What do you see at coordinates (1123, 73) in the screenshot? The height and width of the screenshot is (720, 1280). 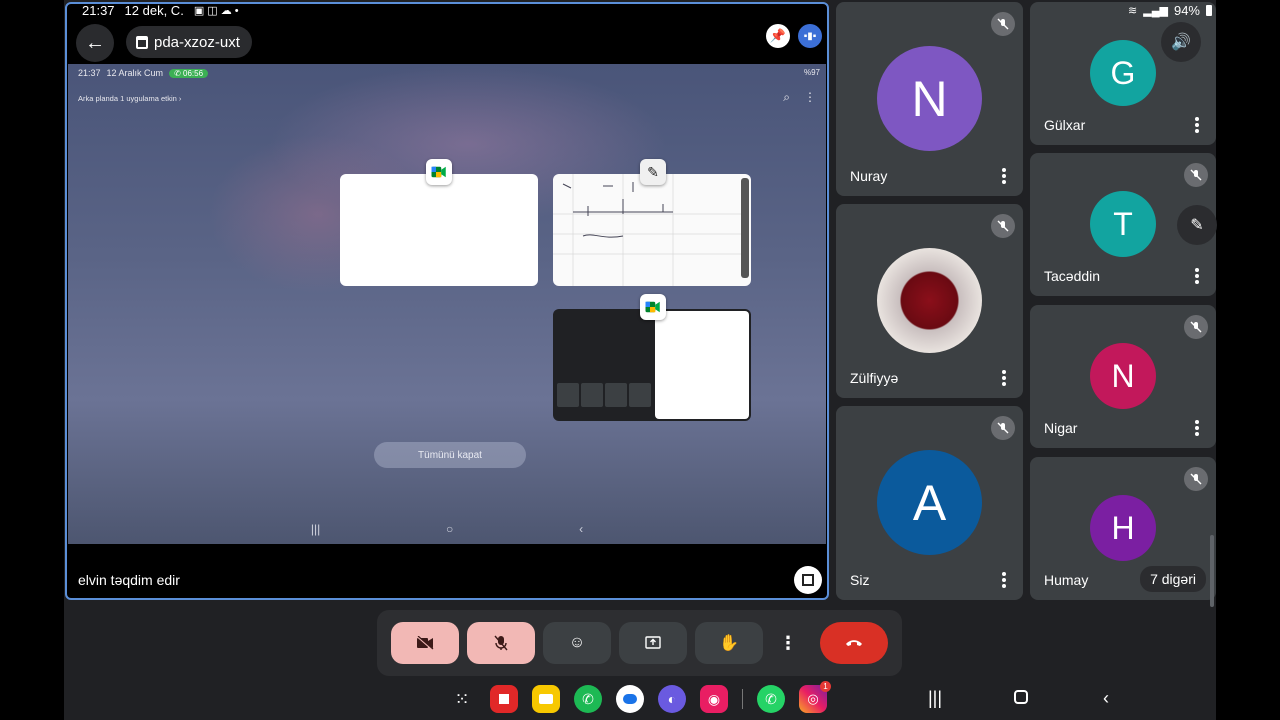 I see `avatar: G` at bounding box center [1123, 73].